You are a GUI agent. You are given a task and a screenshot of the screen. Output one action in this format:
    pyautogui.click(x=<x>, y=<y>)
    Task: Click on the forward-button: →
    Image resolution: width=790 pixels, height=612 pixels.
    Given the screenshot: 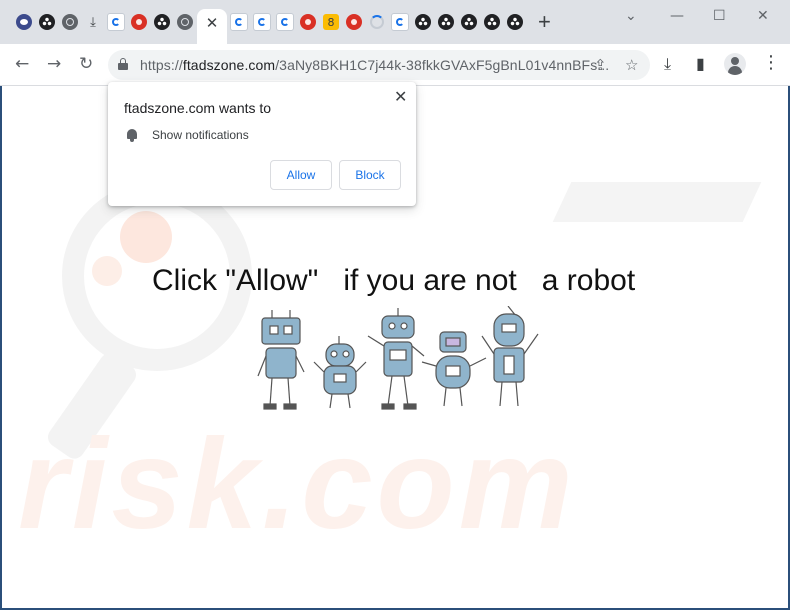 What is the action you would take?
    pyautogui.click(x=54, y=64)
    